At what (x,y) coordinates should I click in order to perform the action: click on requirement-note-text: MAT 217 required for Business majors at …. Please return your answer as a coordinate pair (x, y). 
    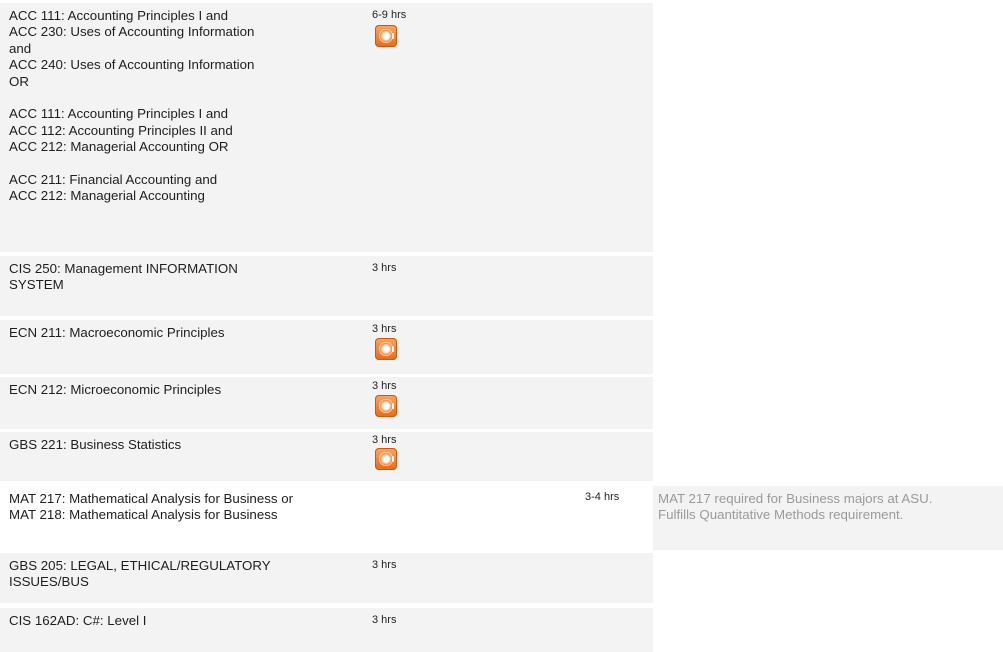
    Looking at the image, I should click on (795, 507).